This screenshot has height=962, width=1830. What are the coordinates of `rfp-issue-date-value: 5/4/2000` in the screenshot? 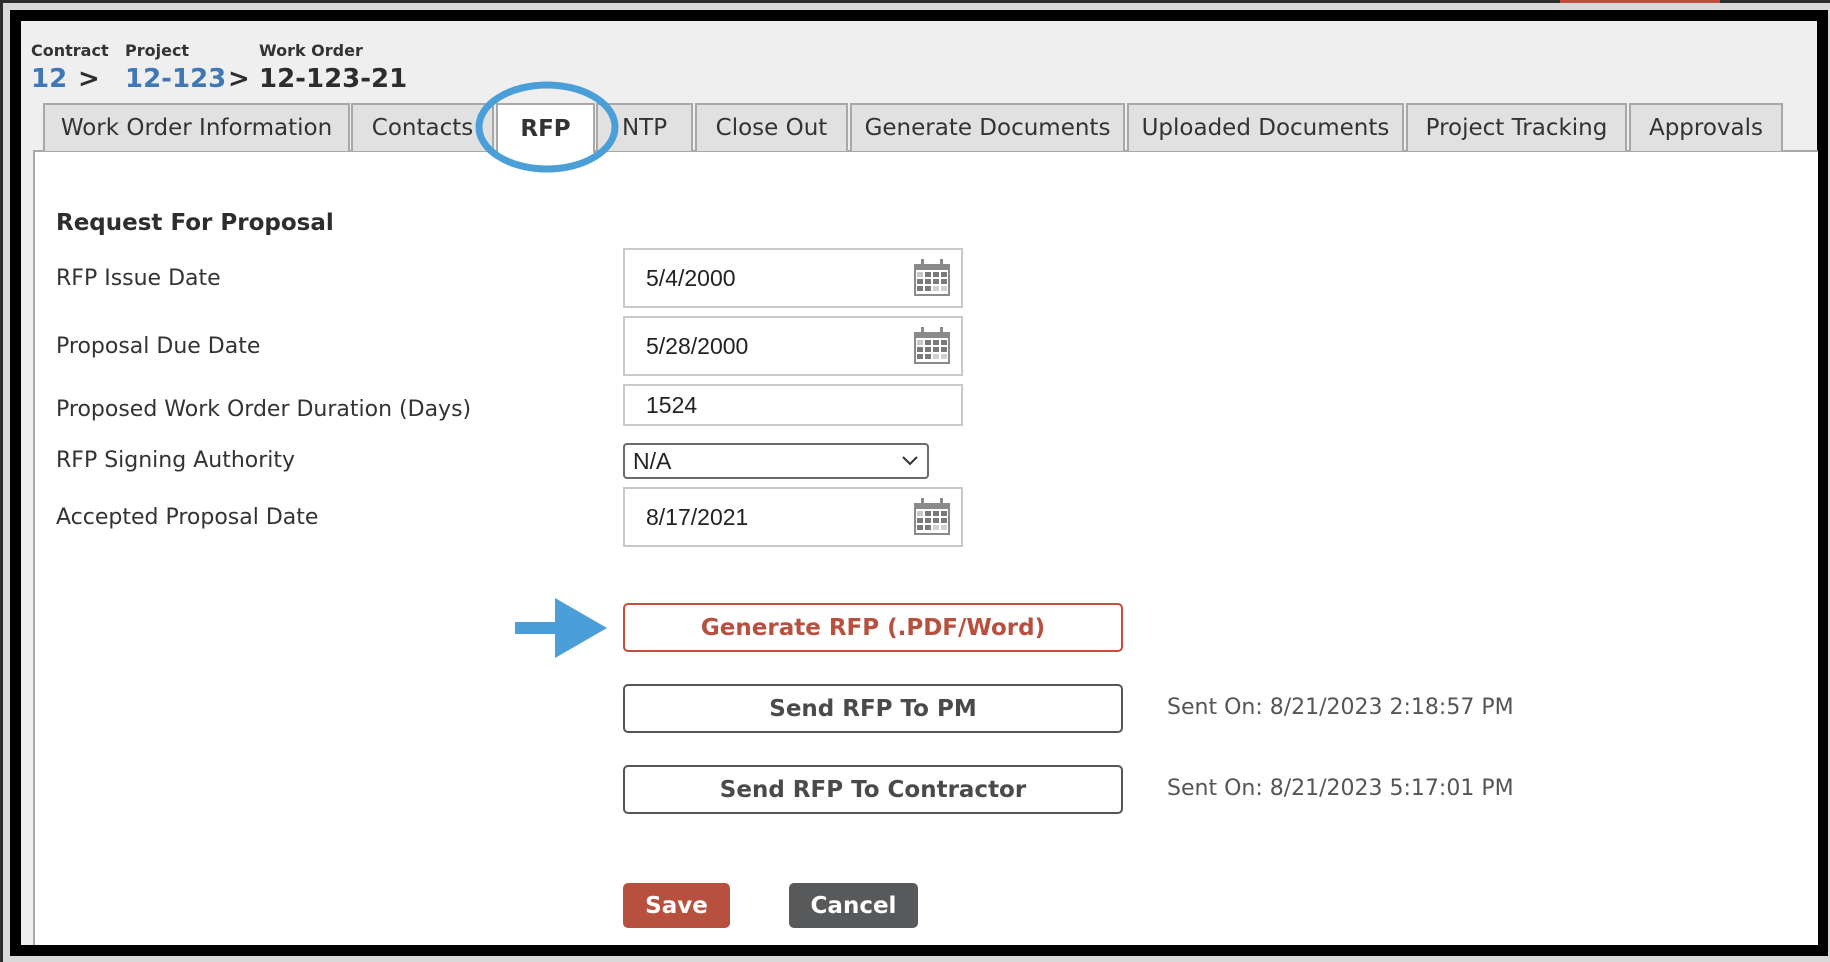 It's located at (691, 277).